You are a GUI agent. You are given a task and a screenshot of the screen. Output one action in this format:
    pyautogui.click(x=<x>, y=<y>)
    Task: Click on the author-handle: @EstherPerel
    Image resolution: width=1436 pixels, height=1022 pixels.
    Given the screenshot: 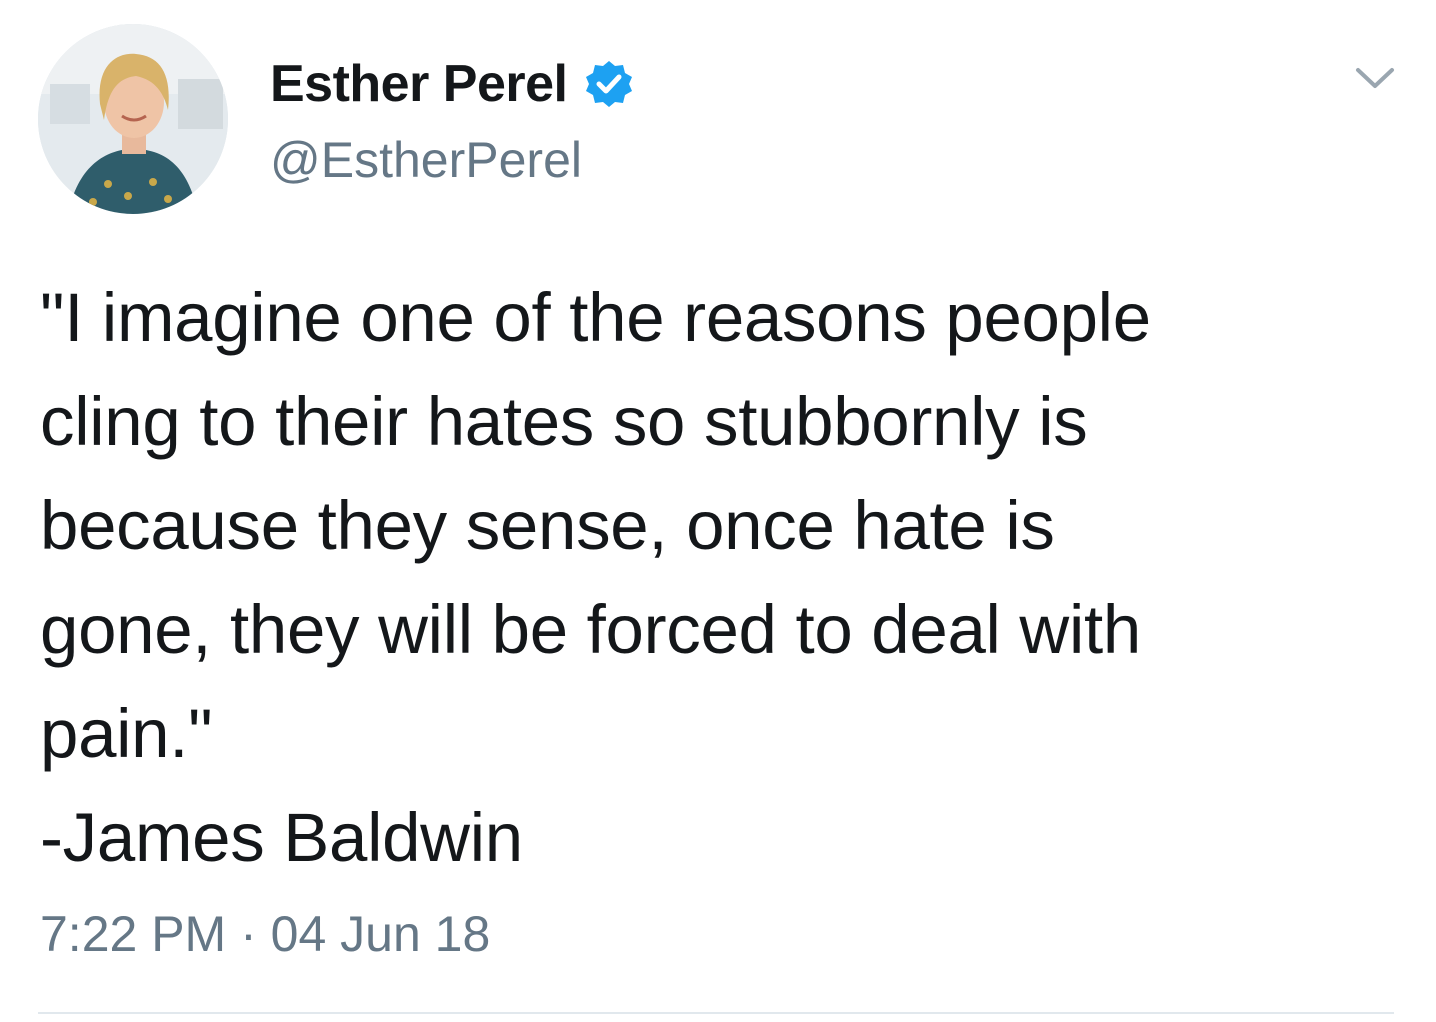 What is the action you would take?
    pyautogui.click(x=426, y=160)
    